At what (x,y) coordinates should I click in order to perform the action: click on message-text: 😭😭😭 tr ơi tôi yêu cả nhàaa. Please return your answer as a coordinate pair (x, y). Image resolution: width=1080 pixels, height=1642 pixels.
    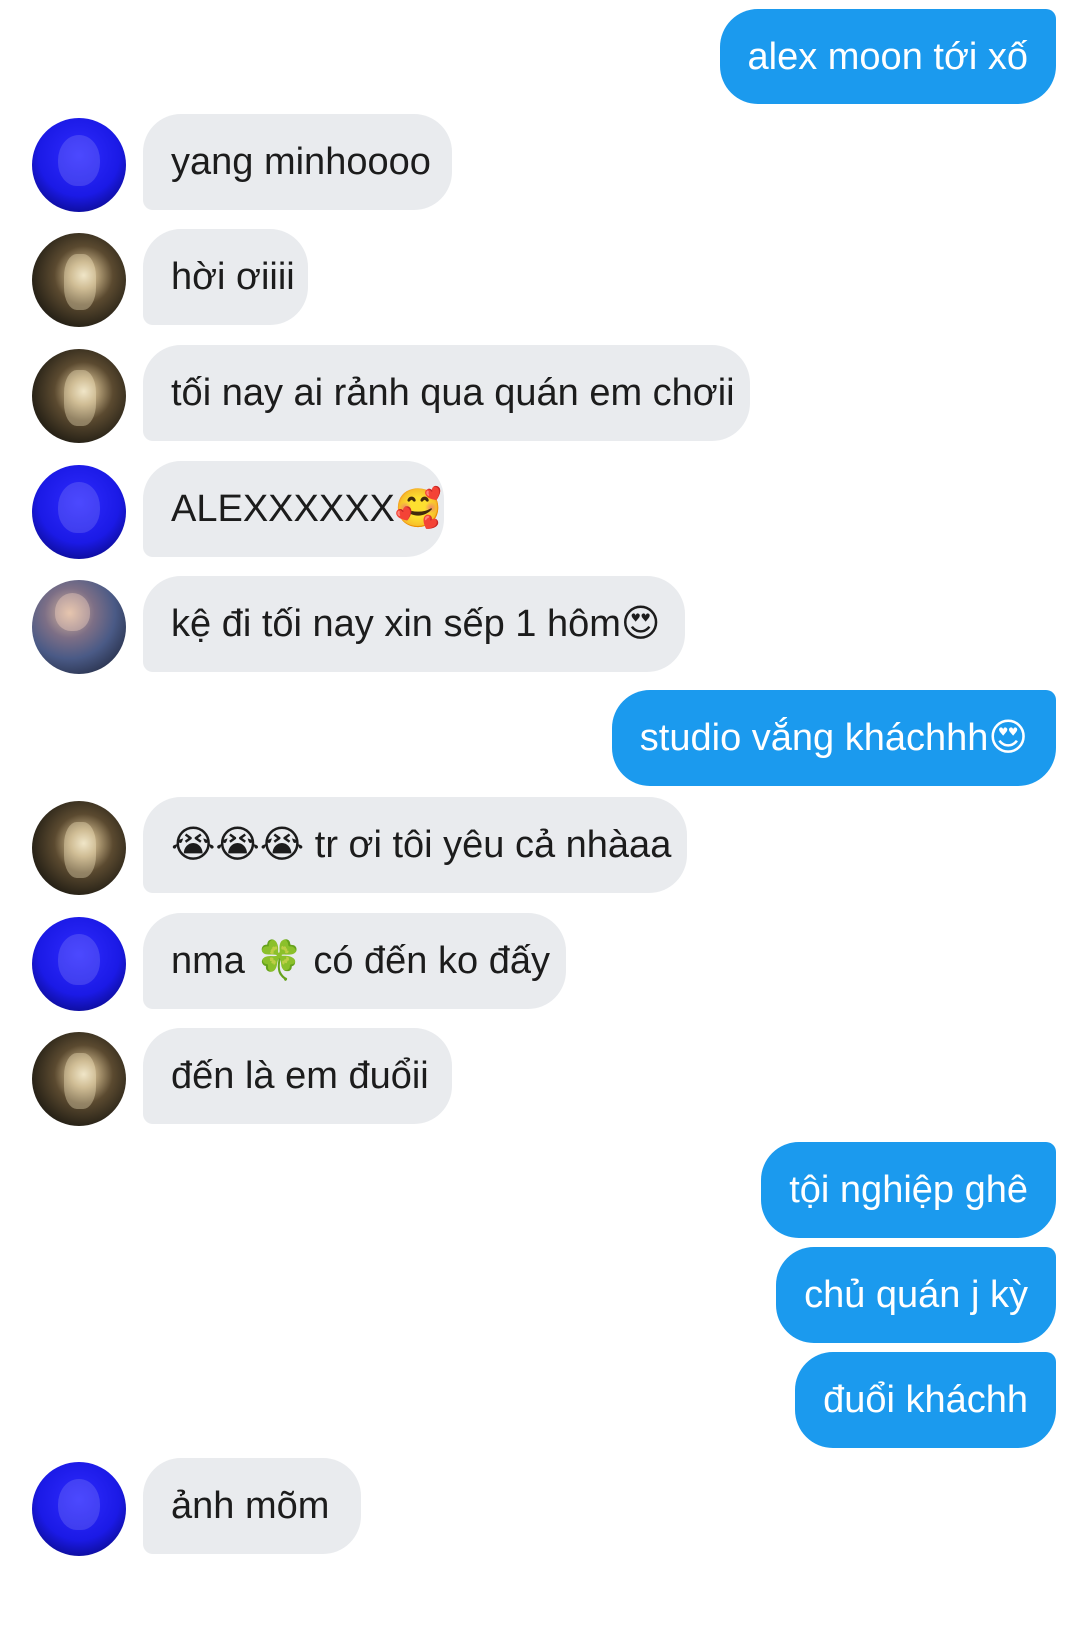
    Looking at the image, I should click on (421, 845).